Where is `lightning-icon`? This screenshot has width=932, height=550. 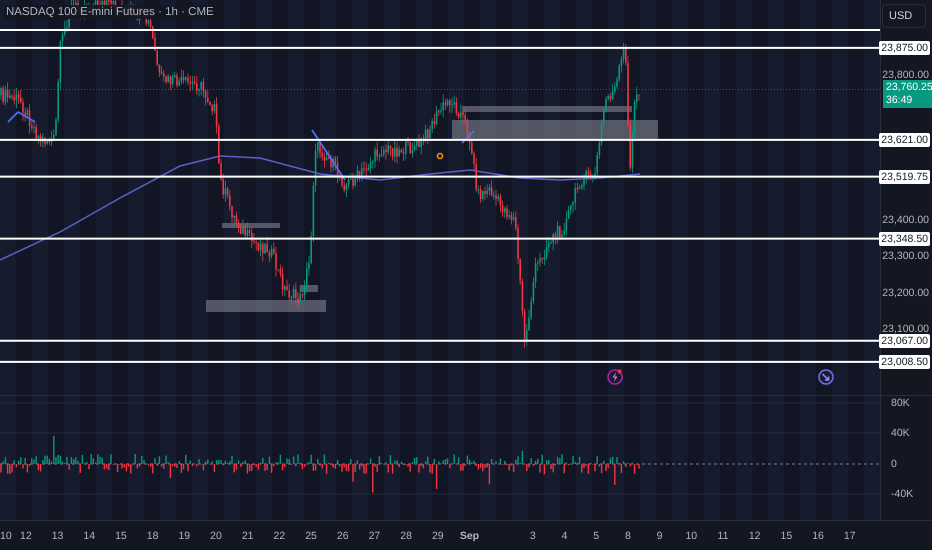 lightning-icon is located at coordinates (615, 377).